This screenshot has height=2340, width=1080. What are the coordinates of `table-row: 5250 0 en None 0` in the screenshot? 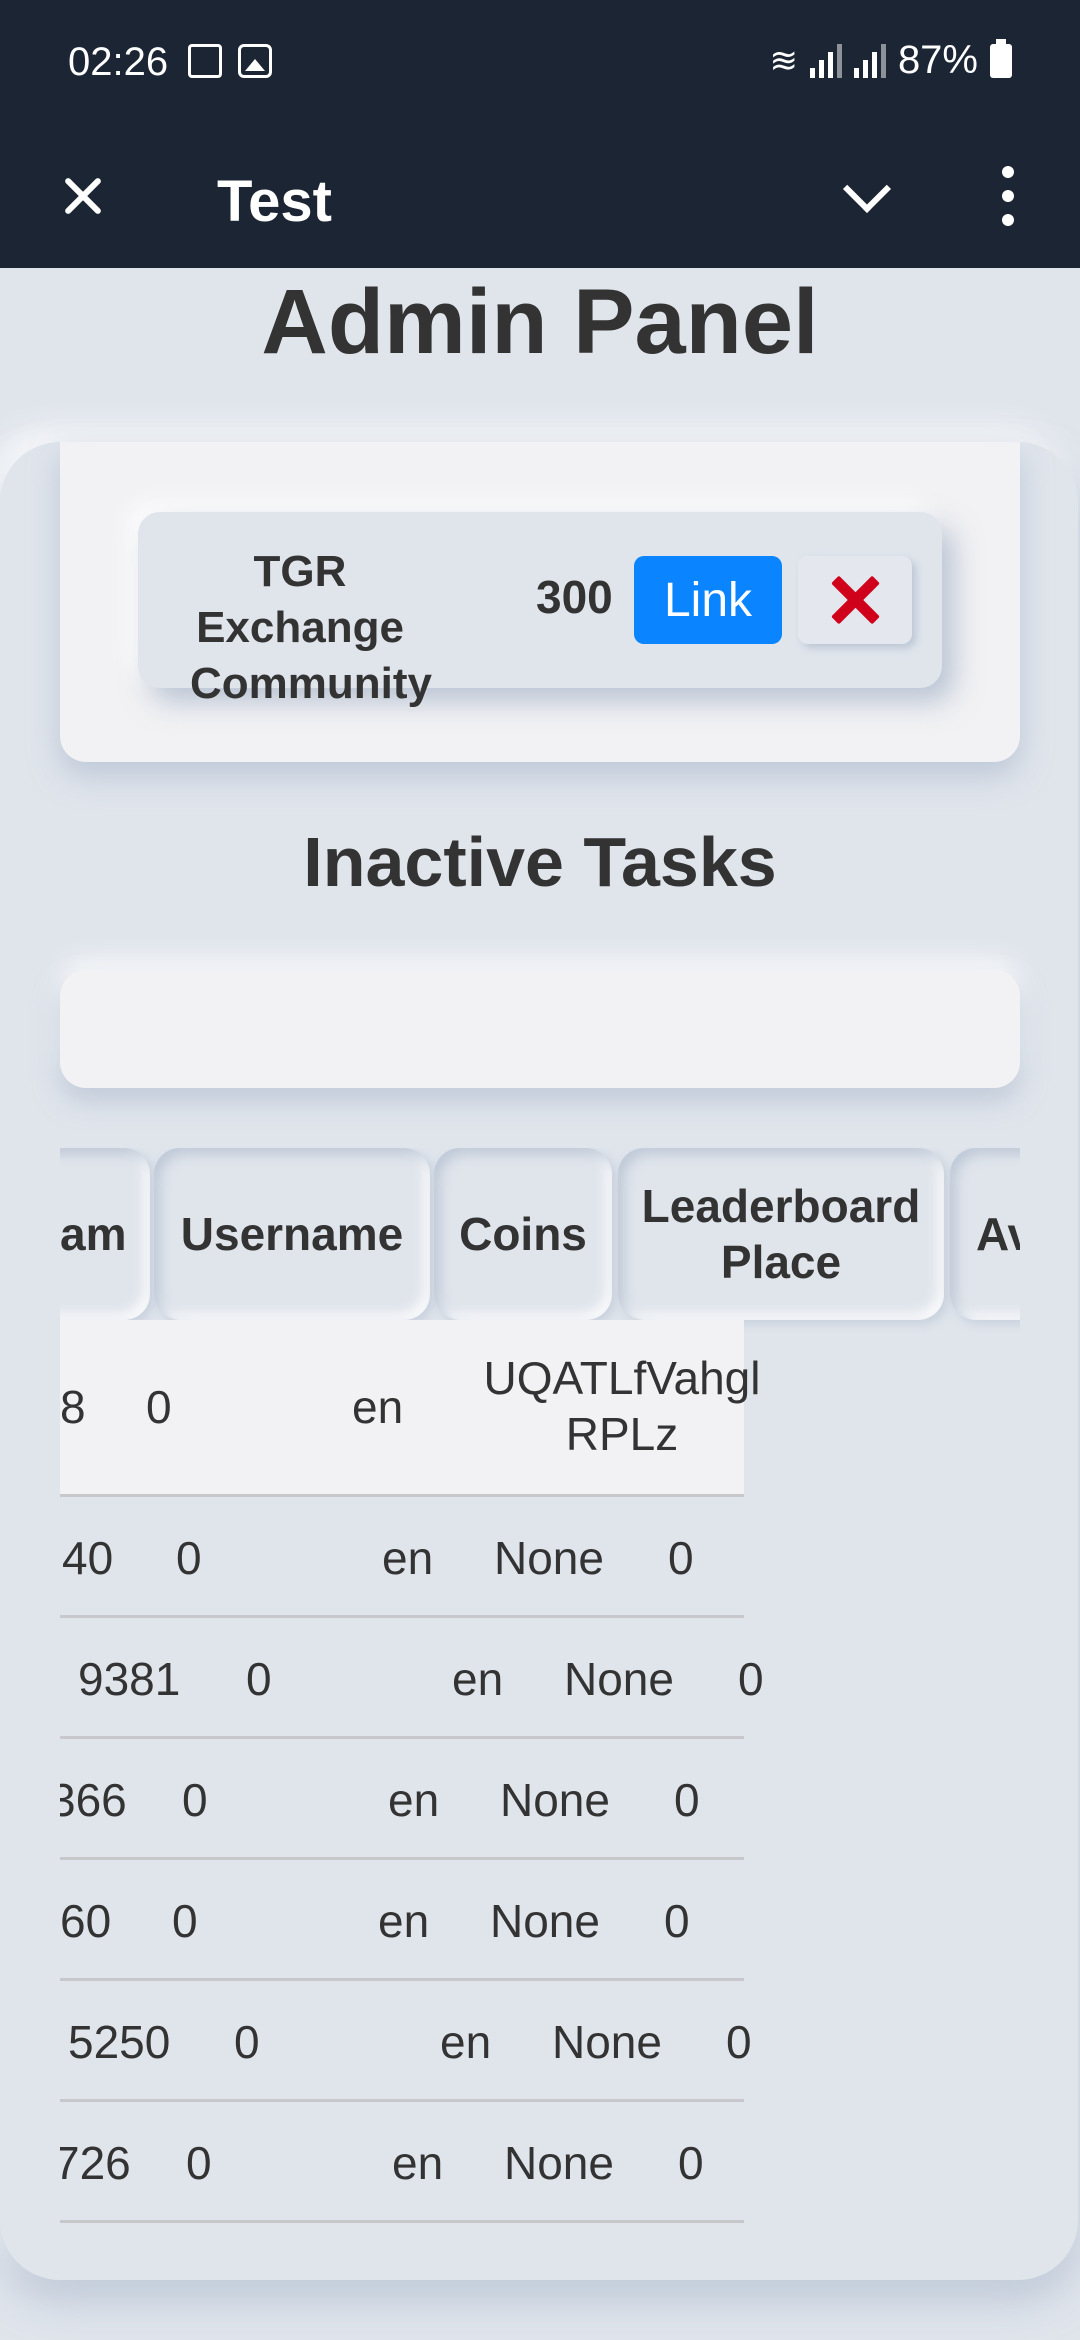 It's located at (406, 2041).